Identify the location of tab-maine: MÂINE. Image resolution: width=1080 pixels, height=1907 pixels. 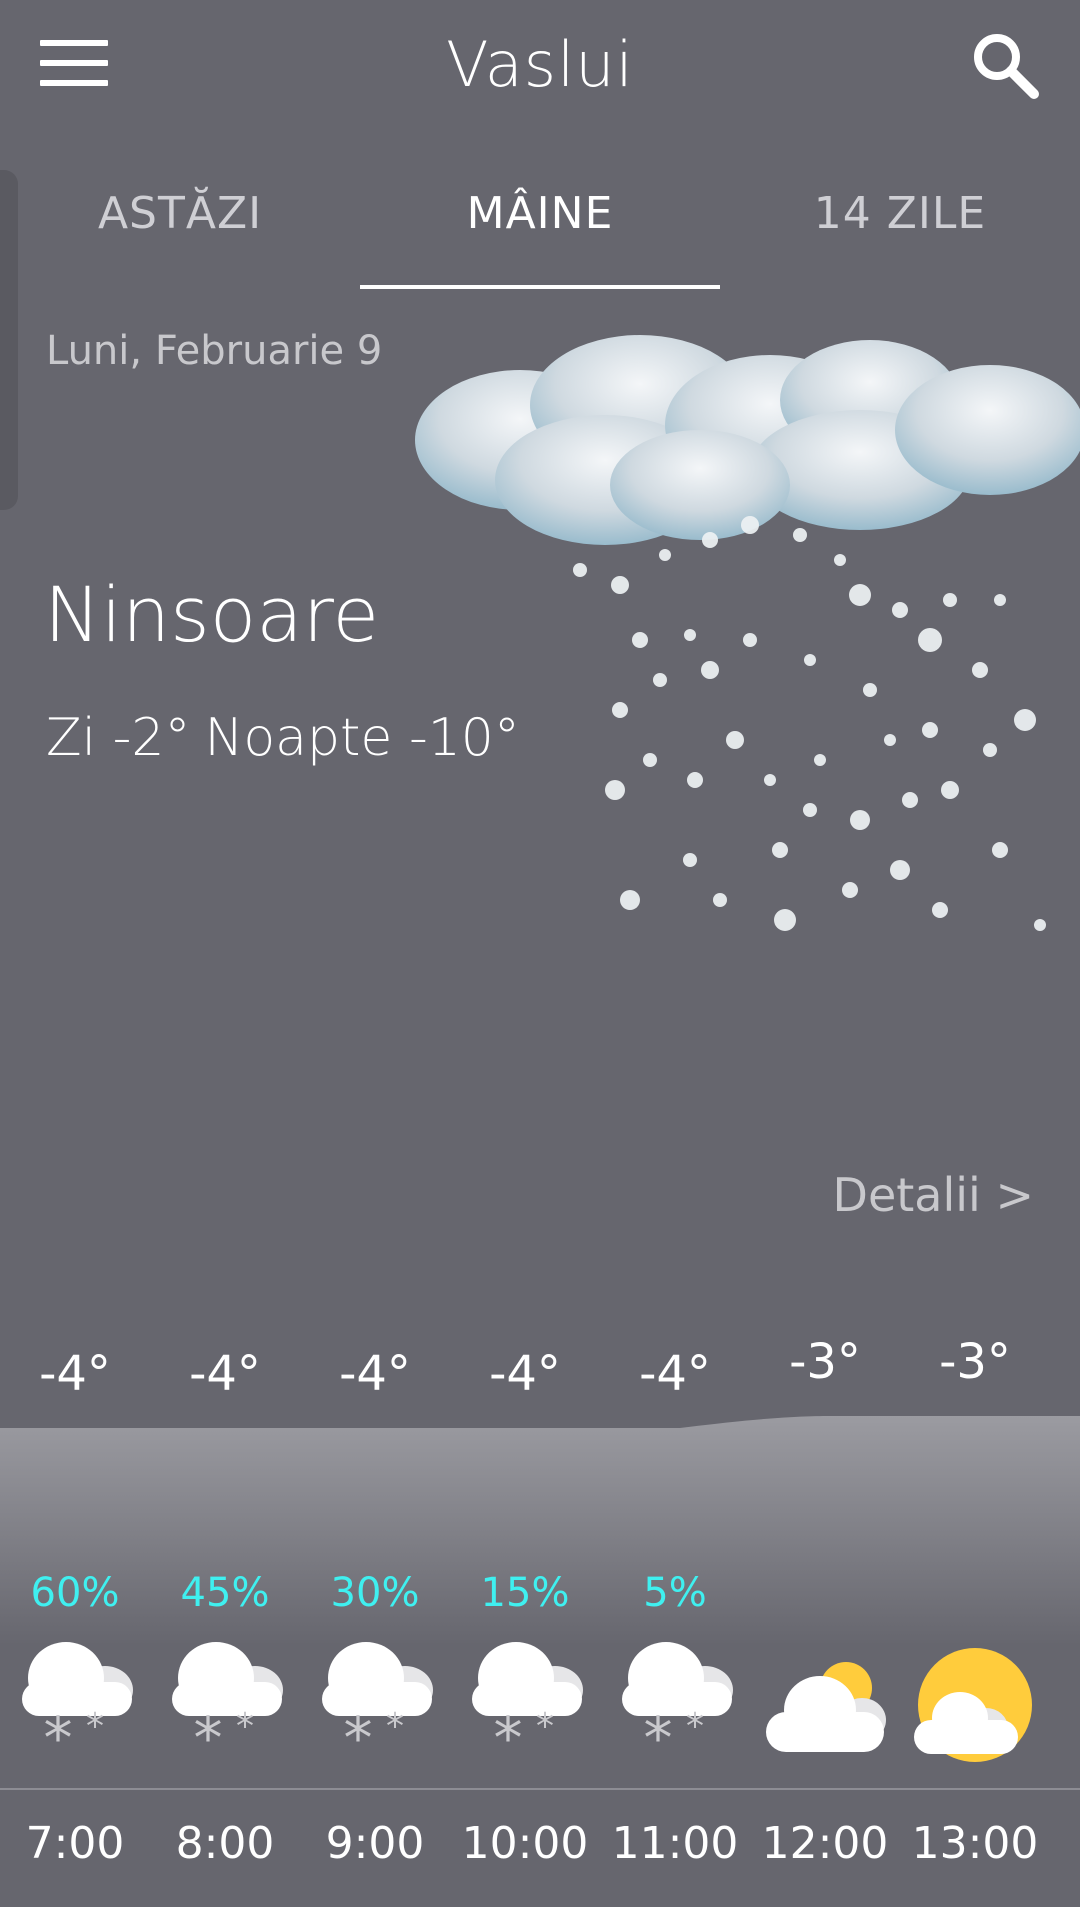
(540, 213).